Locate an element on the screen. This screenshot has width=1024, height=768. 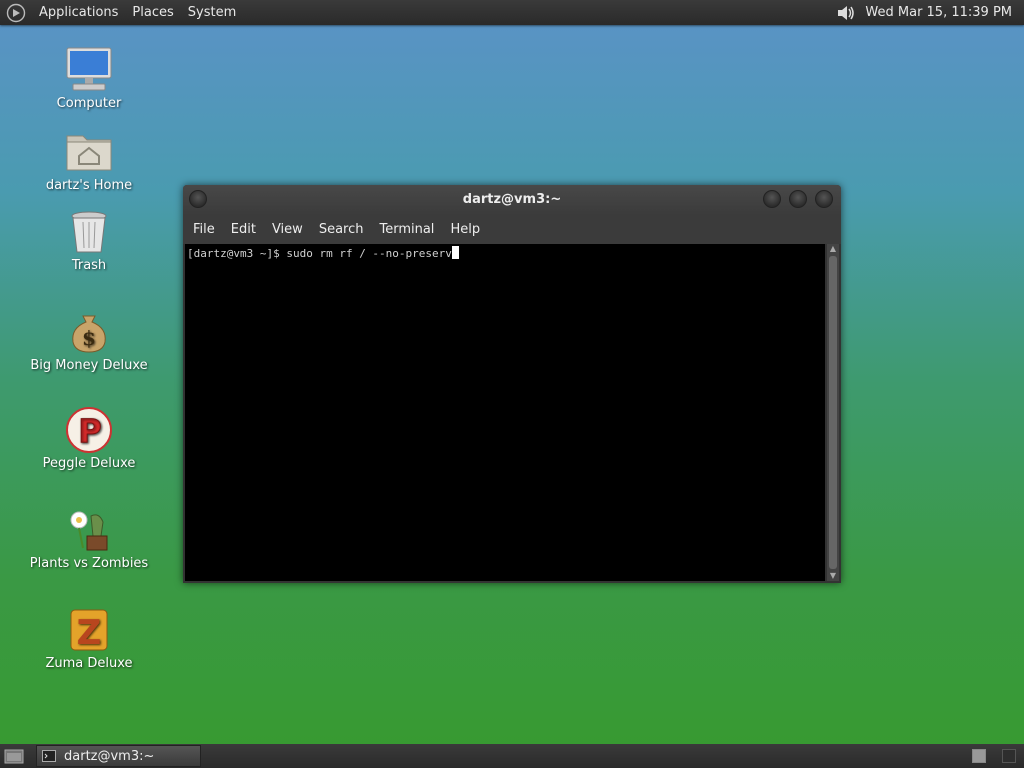
peggle-icon: P is located at coordinates (89, 430).